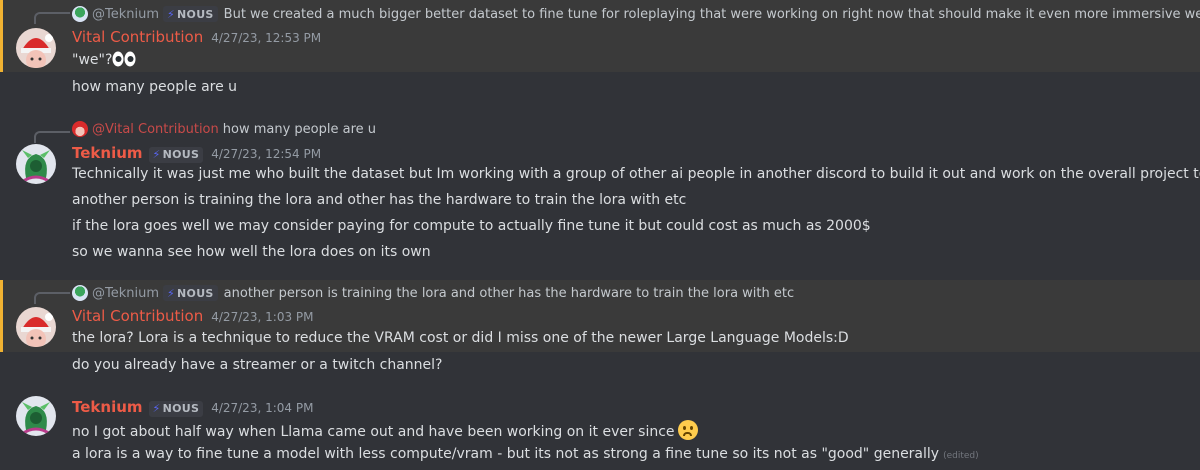  What do you see at coordinates (155, 129) in the screenshot?
I see `reply-mention: @Vital Contribution` at bounding box center [155, 129].